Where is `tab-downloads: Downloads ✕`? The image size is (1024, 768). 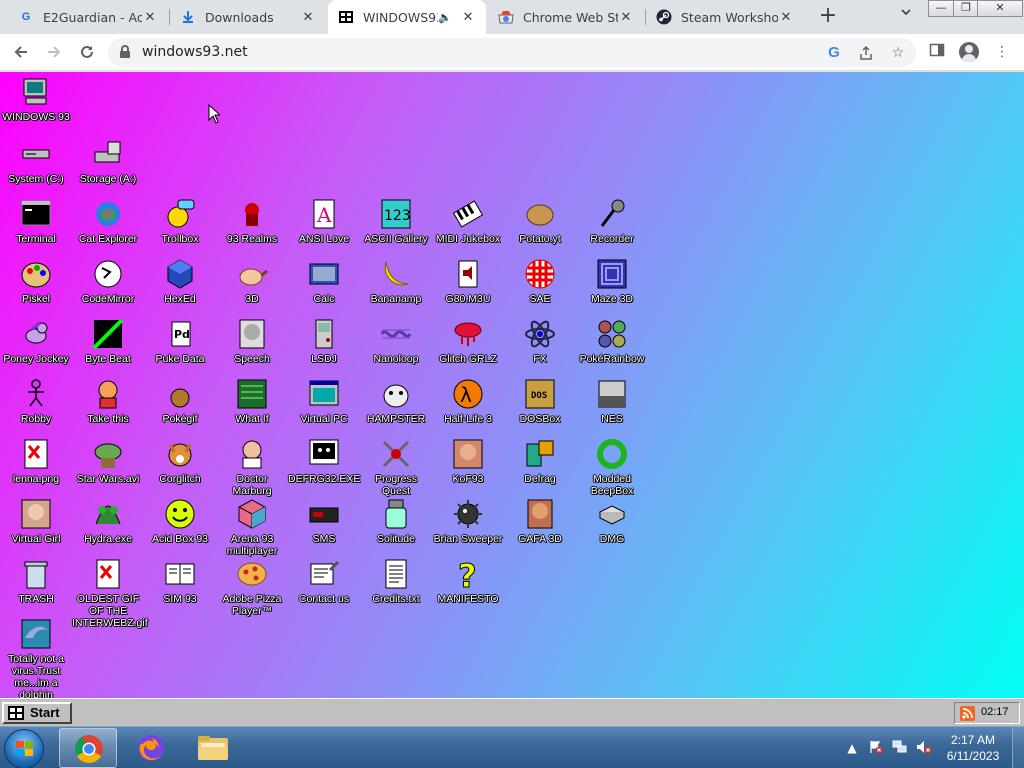
tab-downloads: Downloads ✕ is located at coordinates (248, 17).